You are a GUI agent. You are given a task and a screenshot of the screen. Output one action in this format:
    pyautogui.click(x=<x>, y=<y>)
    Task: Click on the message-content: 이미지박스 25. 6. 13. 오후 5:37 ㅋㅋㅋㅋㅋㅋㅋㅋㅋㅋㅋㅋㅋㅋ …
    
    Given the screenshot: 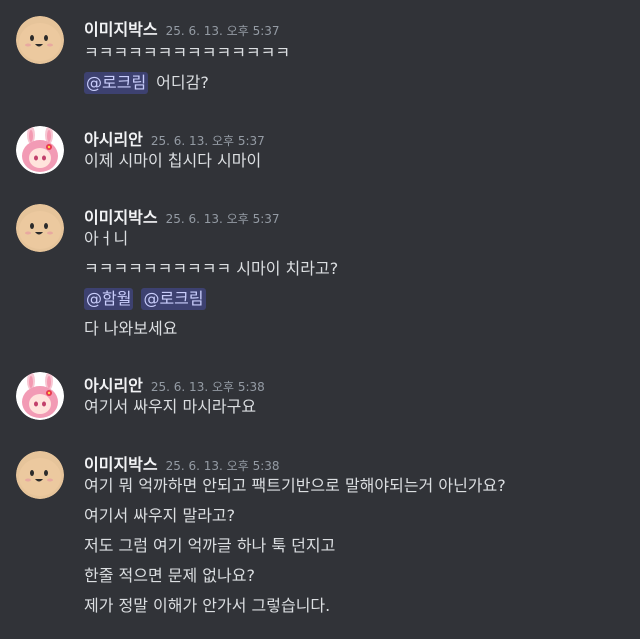 What is the action you would take?
    pyautogui.click(x=360, y=55)
    